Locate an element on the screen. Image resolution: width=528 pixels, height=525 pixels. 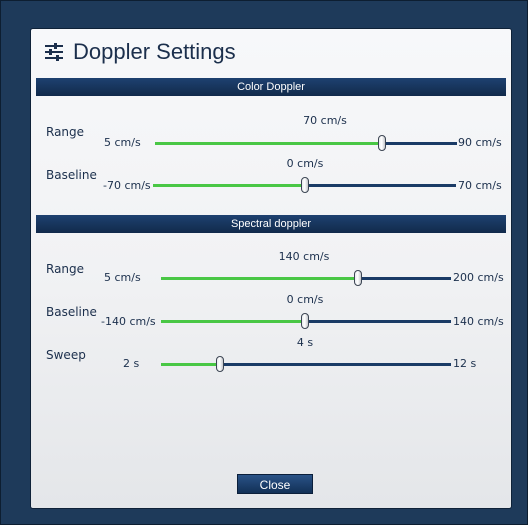
color-baseline-label: Baseline is located at coordinates (71, 175).